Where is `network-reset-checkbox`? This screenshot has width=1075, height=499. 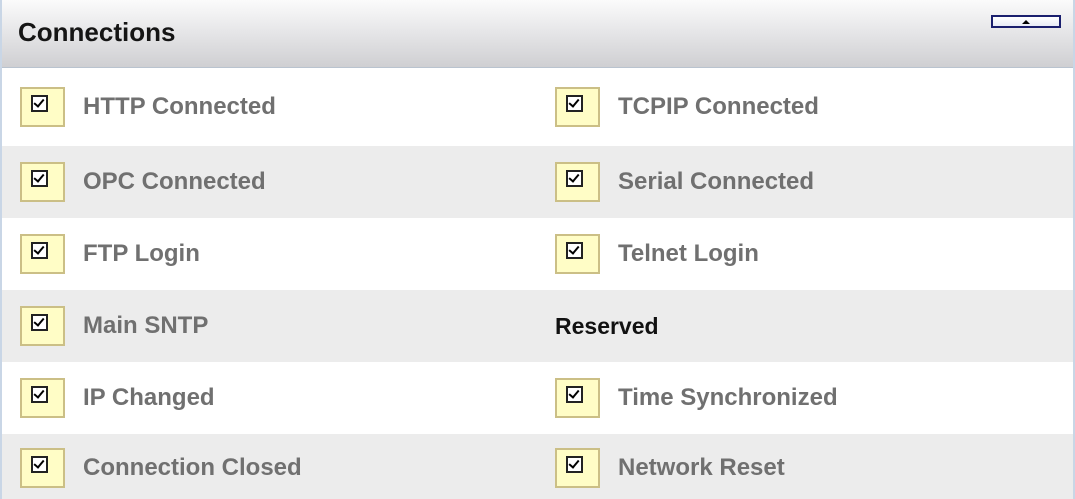
network-reset-checkbox is located at coordinates (577, 467).